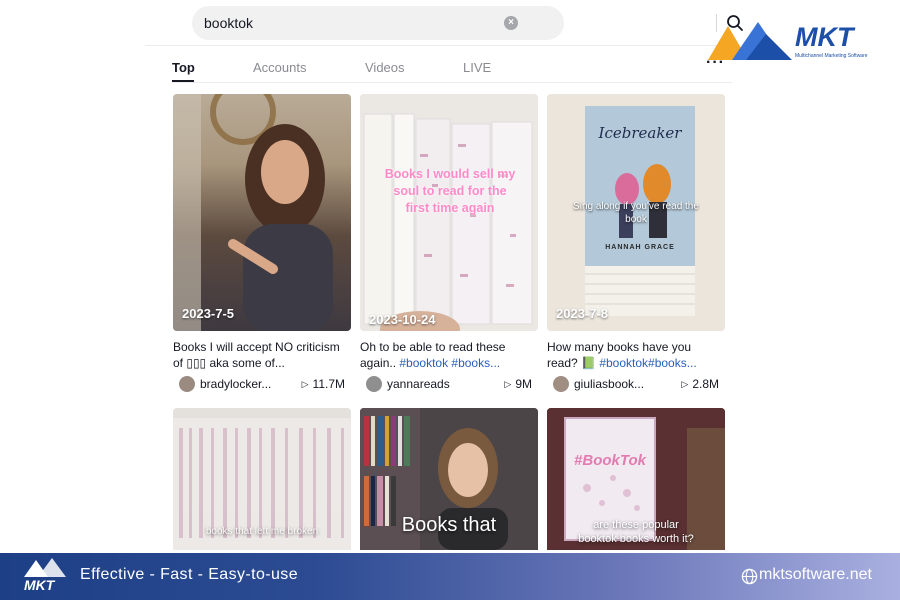 The height and width of the screenshot is (600, 900). What do you see at coordinates (523, 384) in the screenshot?
I see `view-count: 9M` at bounding box center [523, 384].